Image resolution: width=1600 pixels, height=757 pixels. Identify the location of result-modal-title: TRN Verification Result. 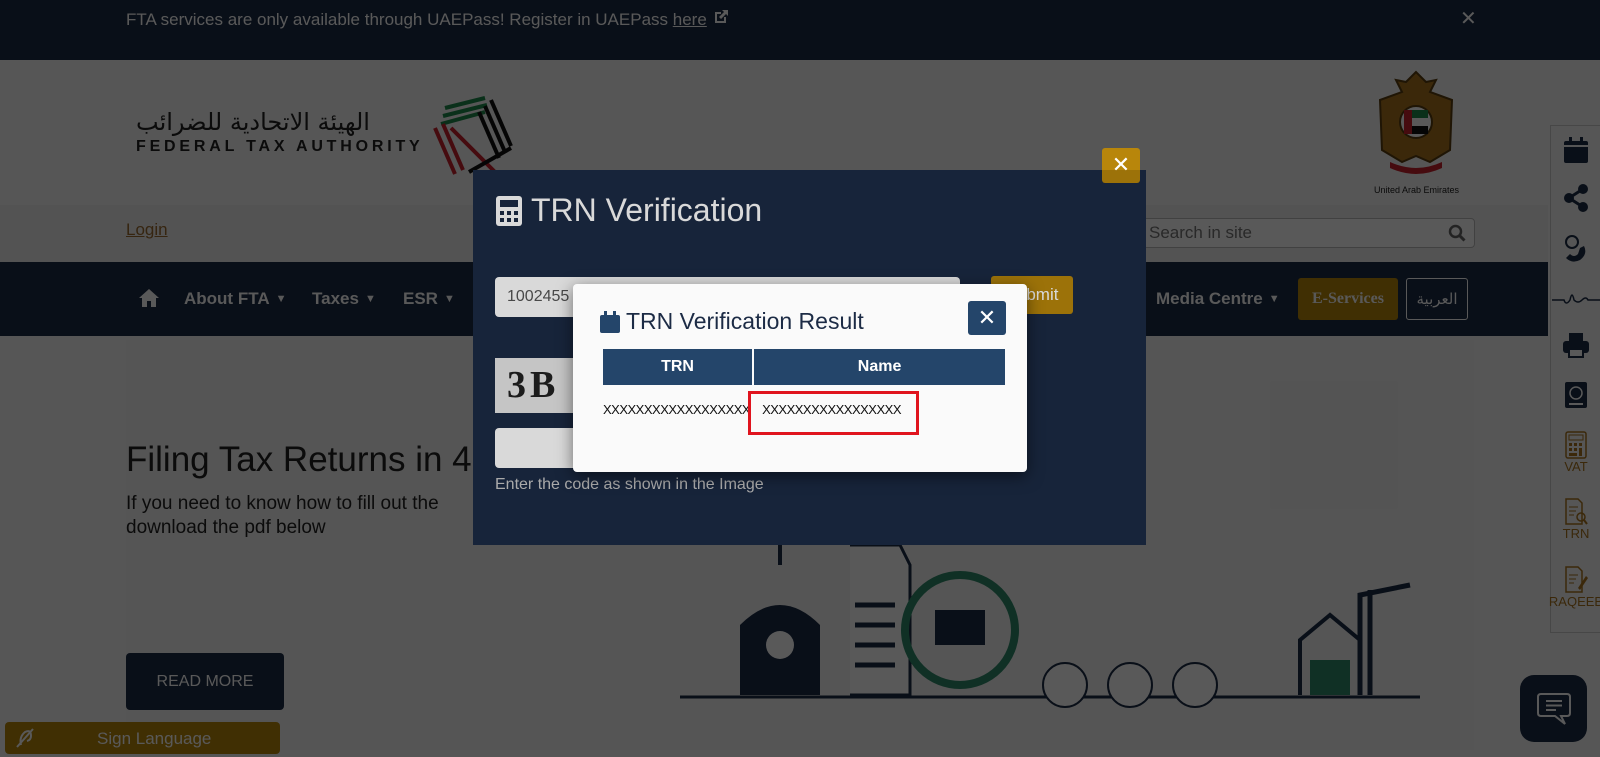
(732, 321).